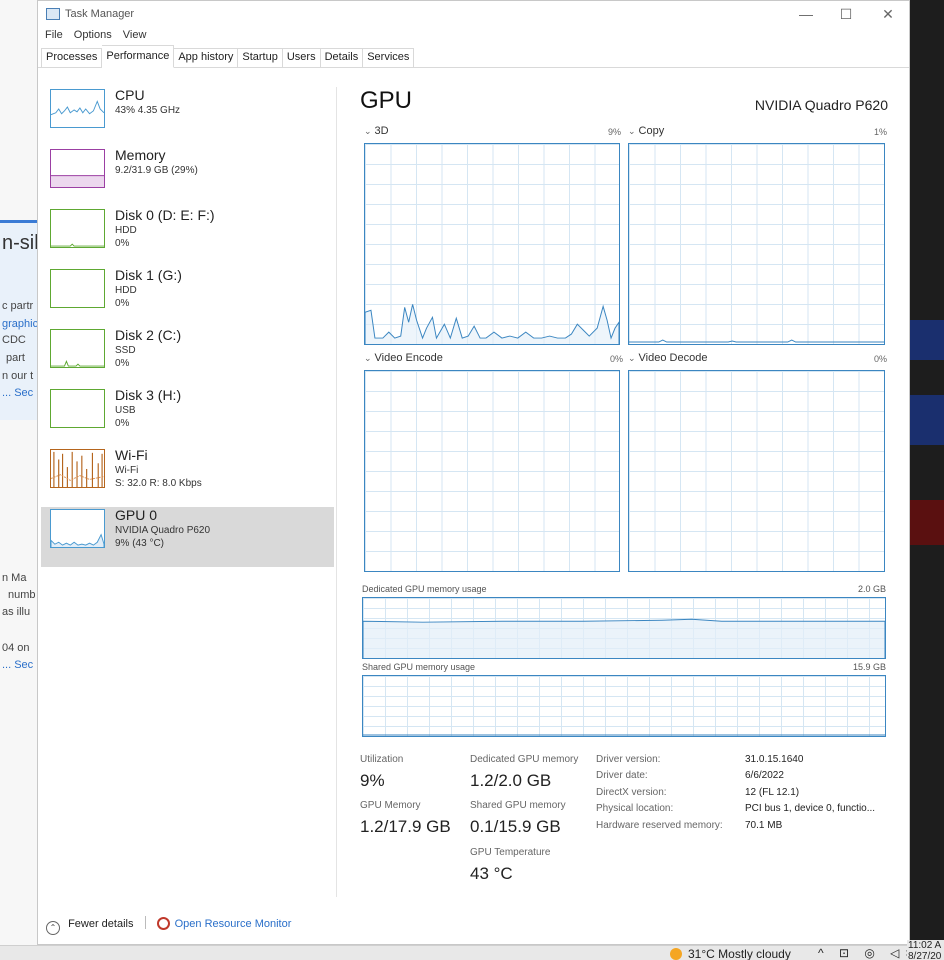 Image resolution: width=944 pixels, height=960 pixels. What do you see at coordinates (659, 825) in the screenshot?
I see `property-key: Hardware reserved memory:` at bounding box center [659, 825].